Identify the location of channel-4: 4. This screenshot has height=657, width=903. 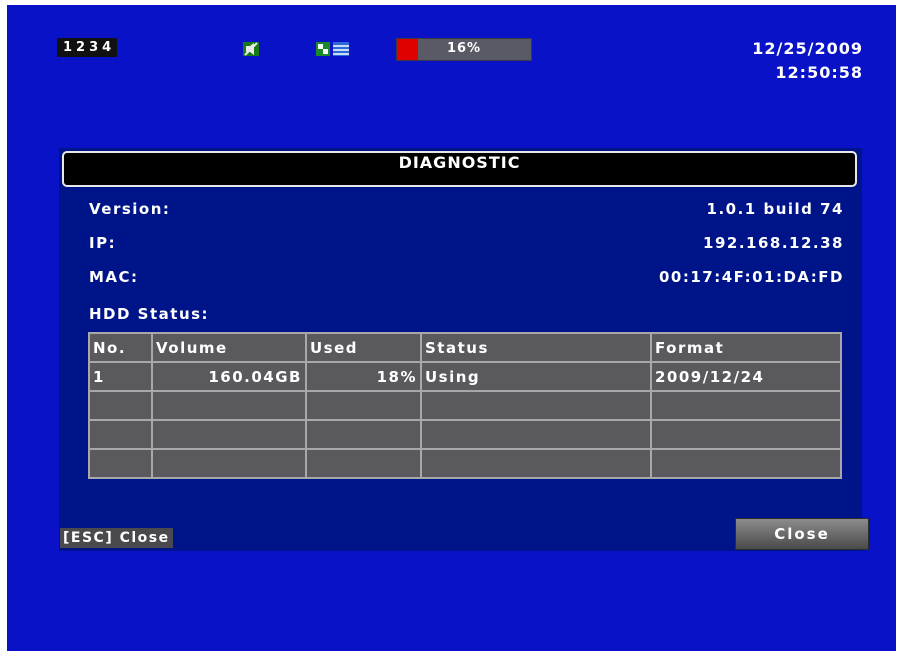
(106, 47).